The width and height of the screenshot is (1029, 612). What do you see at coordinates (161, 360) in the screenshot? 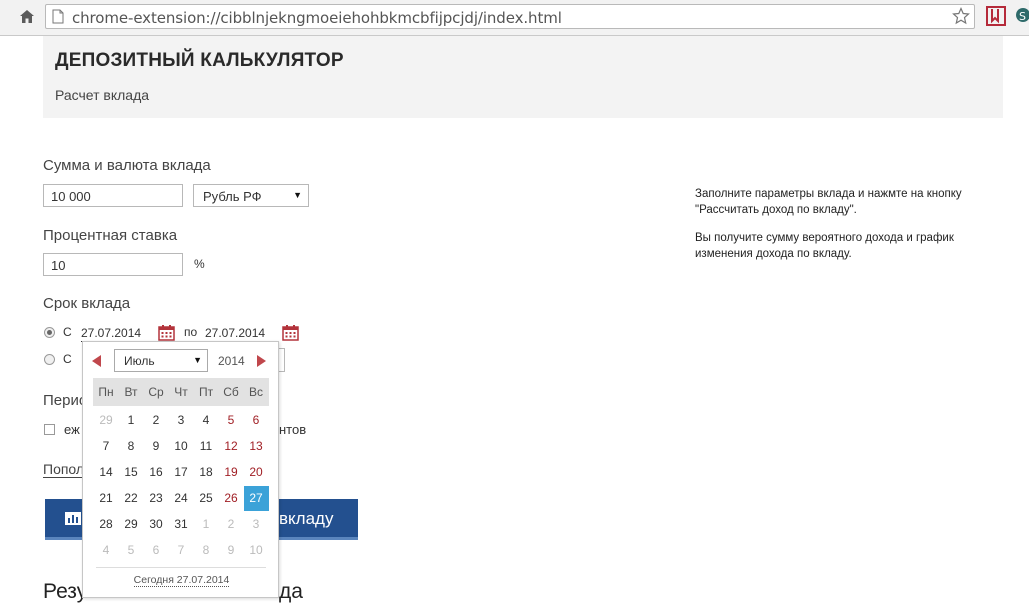
I see `month-select: Июль ▼` at bounding box center [161, 360].